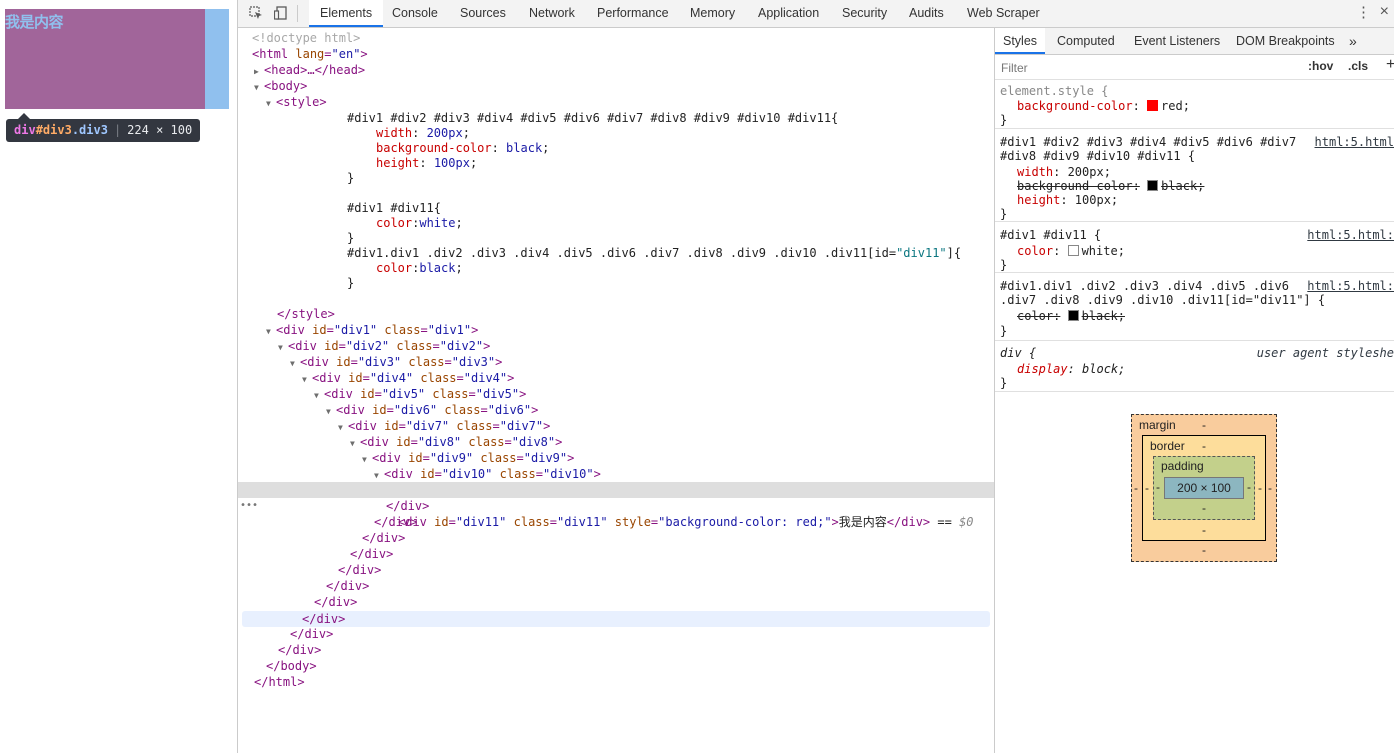 The height and width of the screenshot is (753, 1394). Describe the element at coordinates (656, 346) in the screenshot. I see `dom-node-div2: ▼ <div id="div2" class="div2">` at that location.